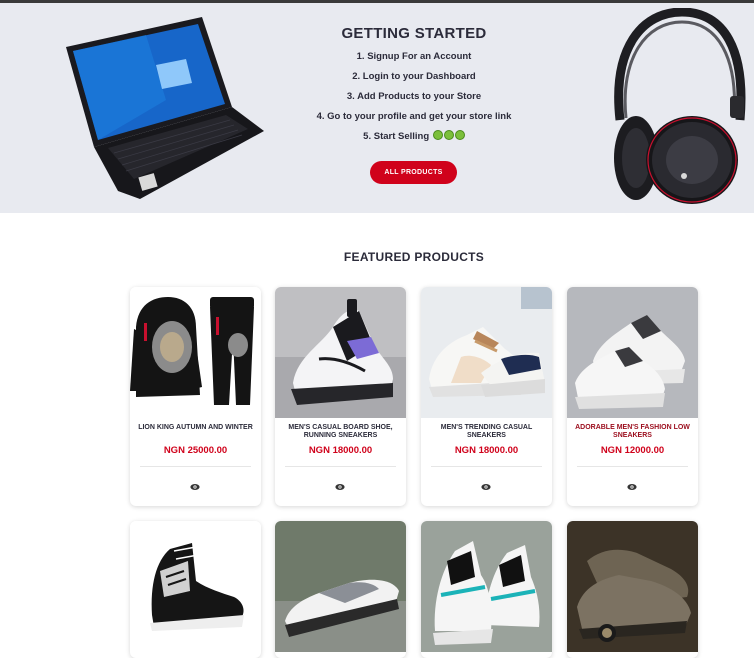 The image size is (754, 658). What do you see at coordinates (414, 33) in the screenshot?
I see `hero-title: GETTING STARTED` at bounding box center [414, 33].